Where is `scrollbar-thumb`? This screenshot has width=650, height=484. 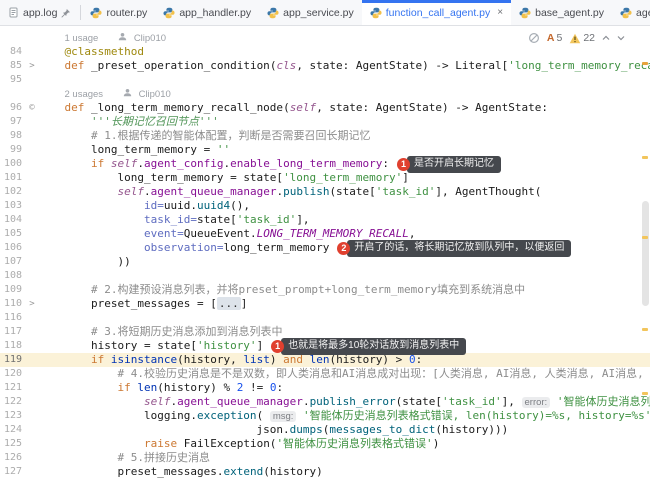 scrollbar-thumb is located at coordinates (645, 253).